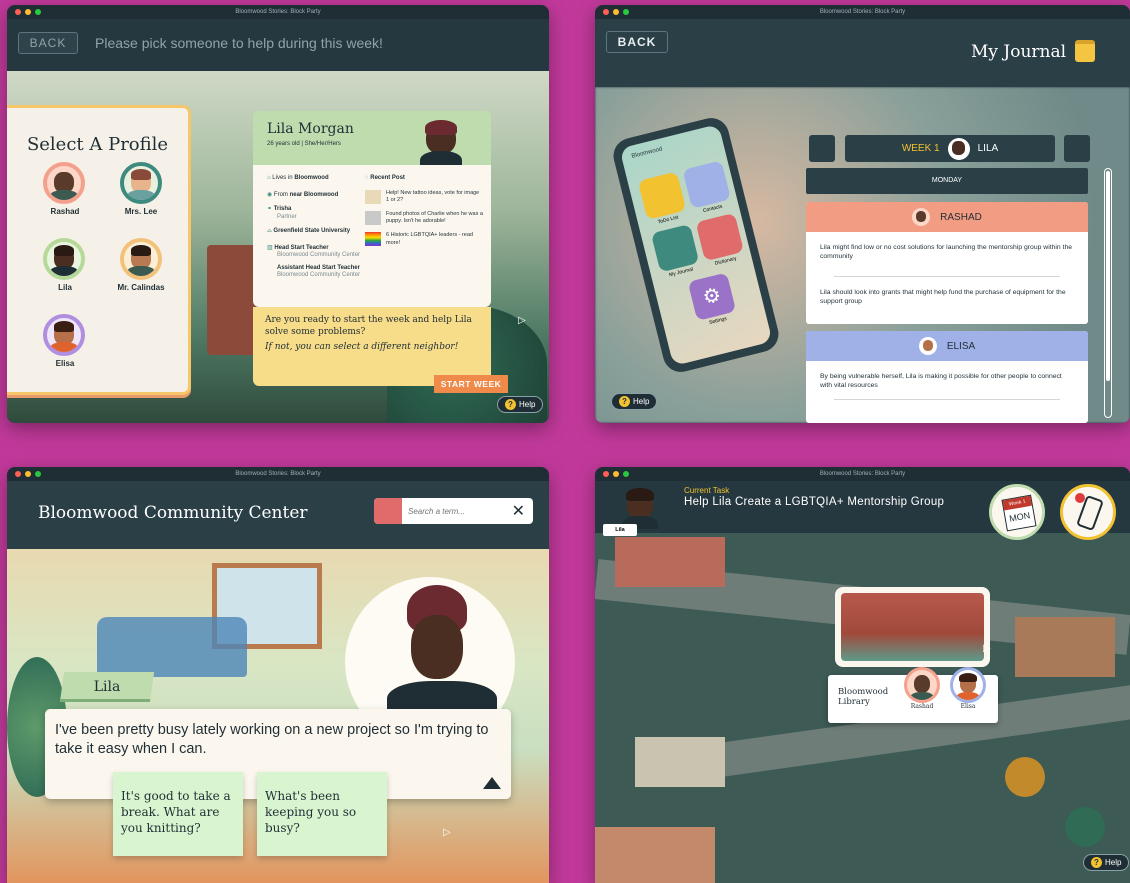 The width and height of the screenshot is (1130, 883). I want to click on search-box: ✕, so click(453, 511).